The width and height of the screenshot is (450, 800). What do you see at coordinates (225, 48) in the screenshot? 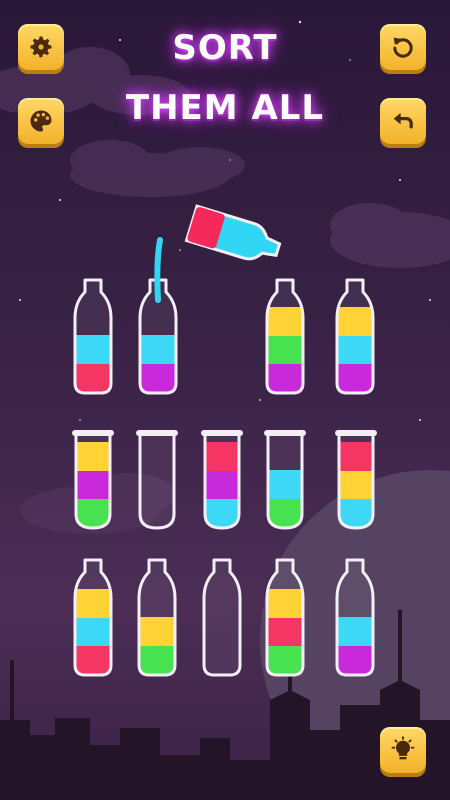
I see `title-line-1: SORT` at bounding box center [225, 48].